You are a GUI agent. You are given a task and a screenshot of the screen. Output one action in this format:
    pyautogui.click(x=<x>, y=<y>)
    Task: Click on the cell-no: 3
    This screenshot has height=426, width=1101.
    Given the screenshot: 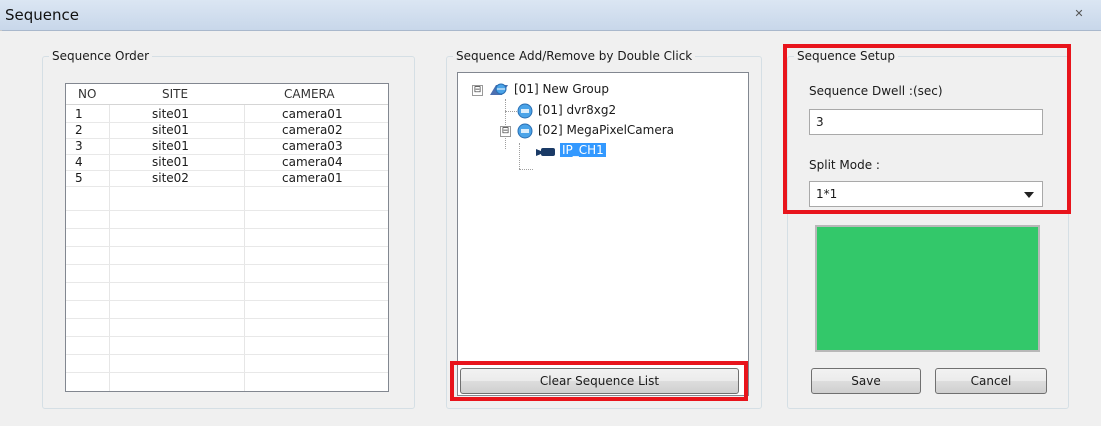 What is the action you would take?
    pyautogui.click(x=79, y=146)
    